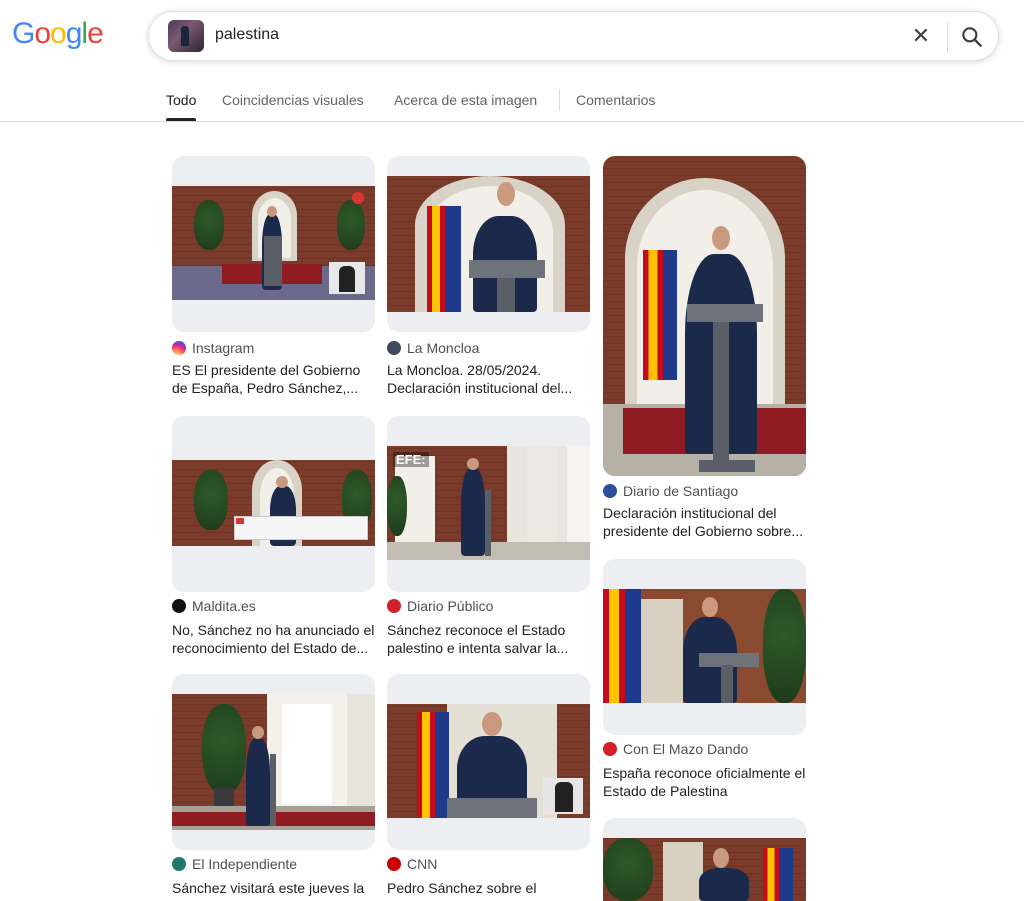 Image resolution: width=1024 pixels, height=901 pixels. I want to click on el-independiente-icon, so click(179, 864).